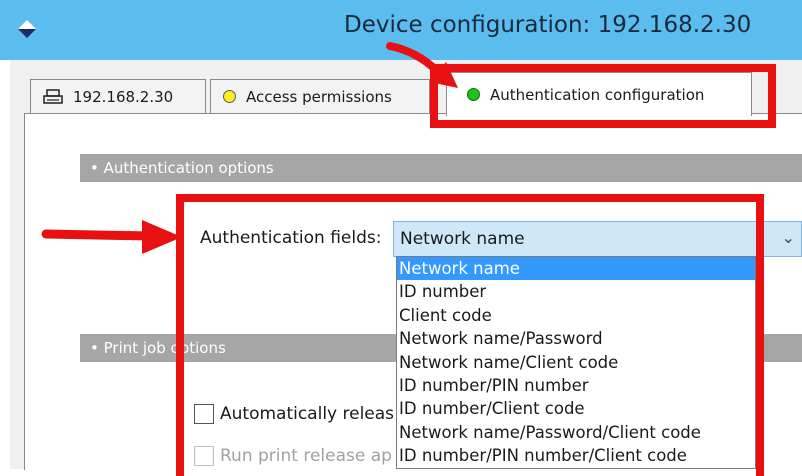  I want to click on tab-device-ip: 192.168.2.30, so click(118, 96).